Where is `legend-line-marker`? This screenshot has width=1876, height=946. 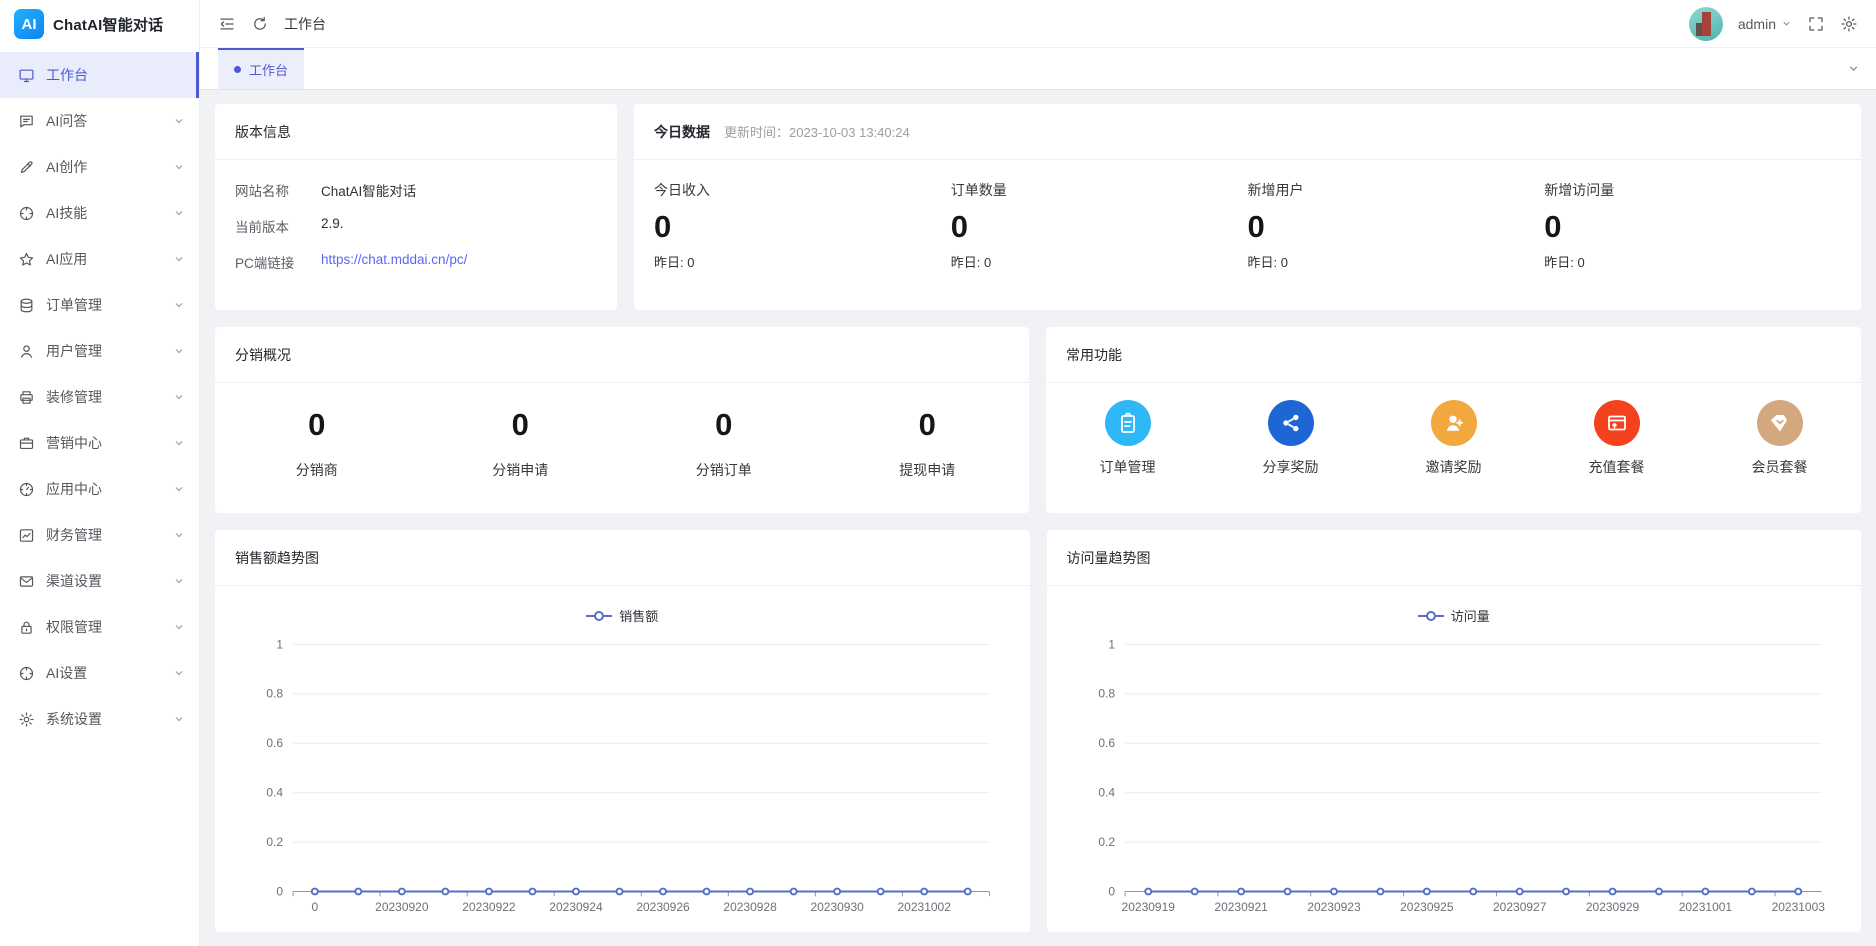 legend-line-marker is located at coordinates (599, 615).